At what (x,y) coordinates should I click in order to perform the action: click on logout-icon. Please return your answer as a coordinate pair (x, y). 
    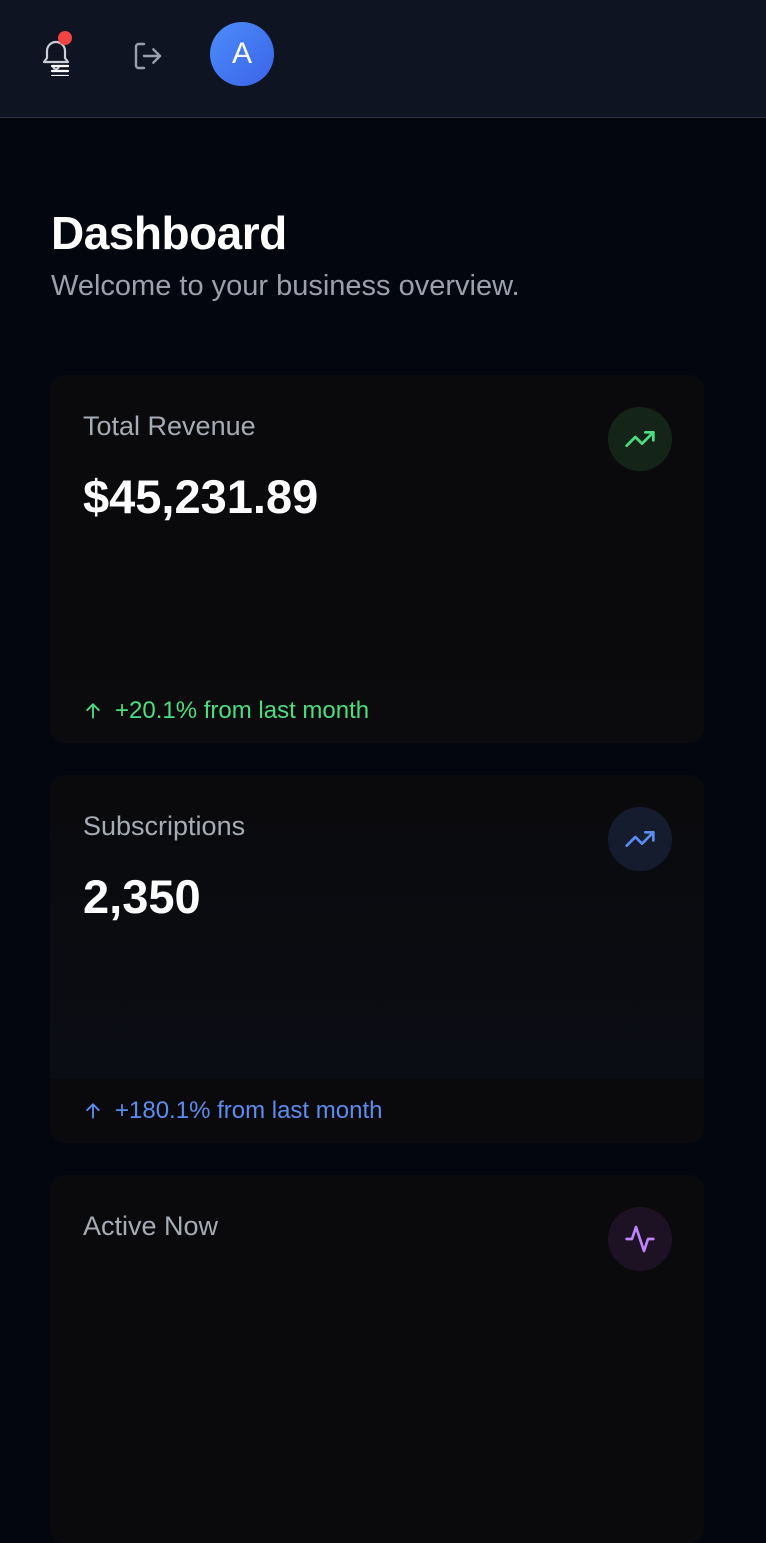
    Looking at the image, I should click on (148, 56).